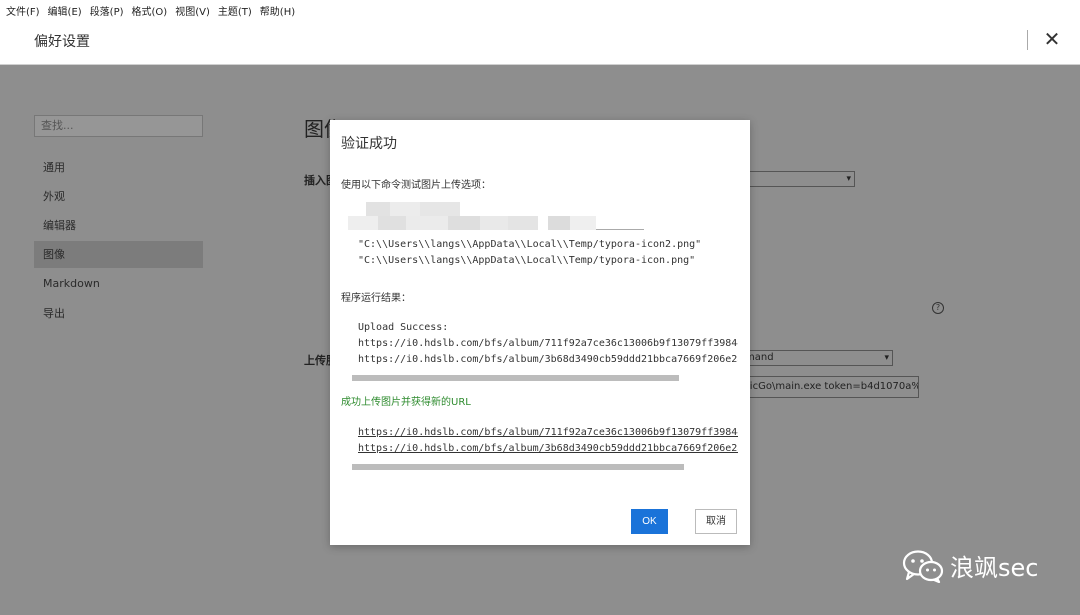  What do you see at coordinates (403, 327) in the screenshot?
I see `result-line-1: Upload Success:` at bounding box center [403, 327].